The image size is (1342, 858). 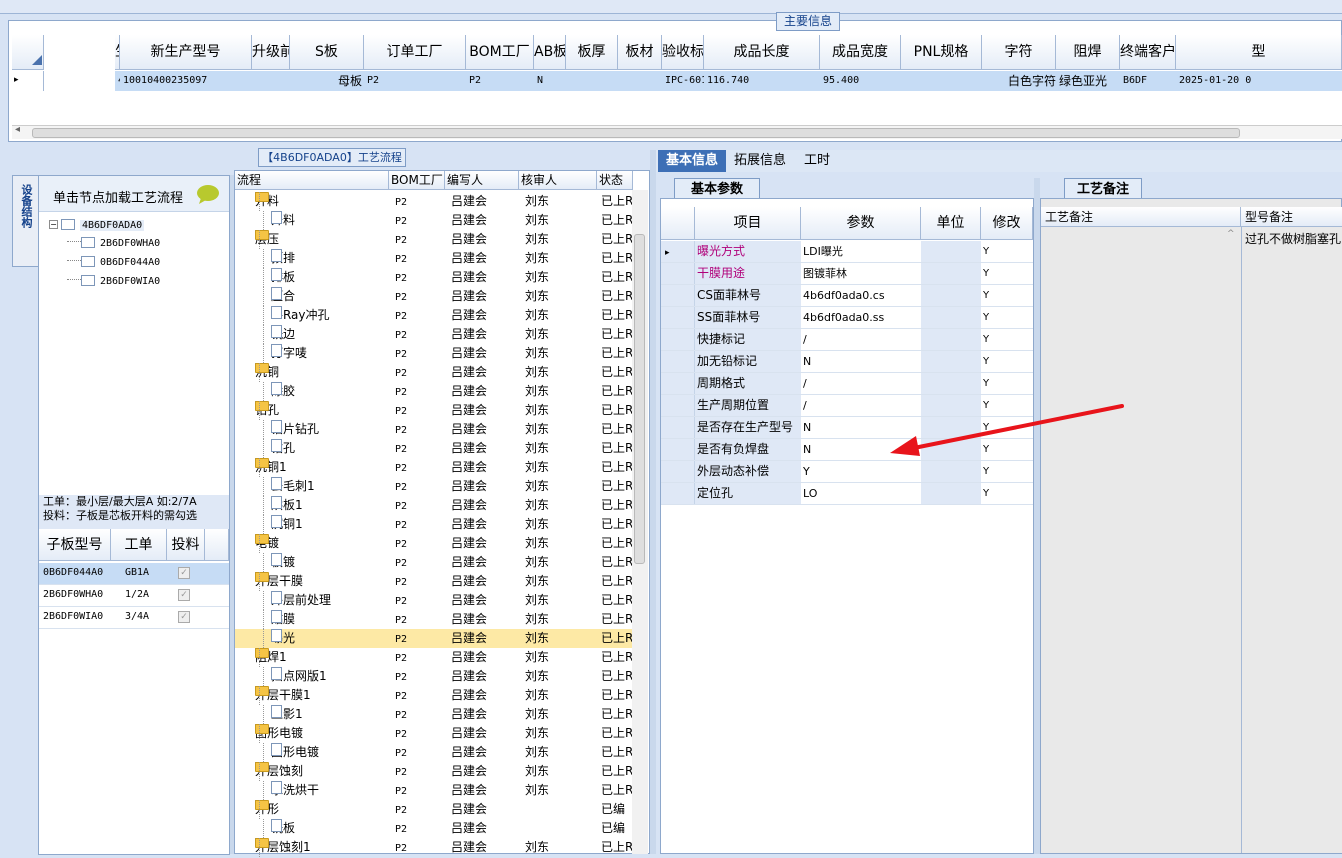 What do you see at coordinates (860, 52) in the screenshot?
I see `col-header: 成品宽度` at bounding box center [860, 52].